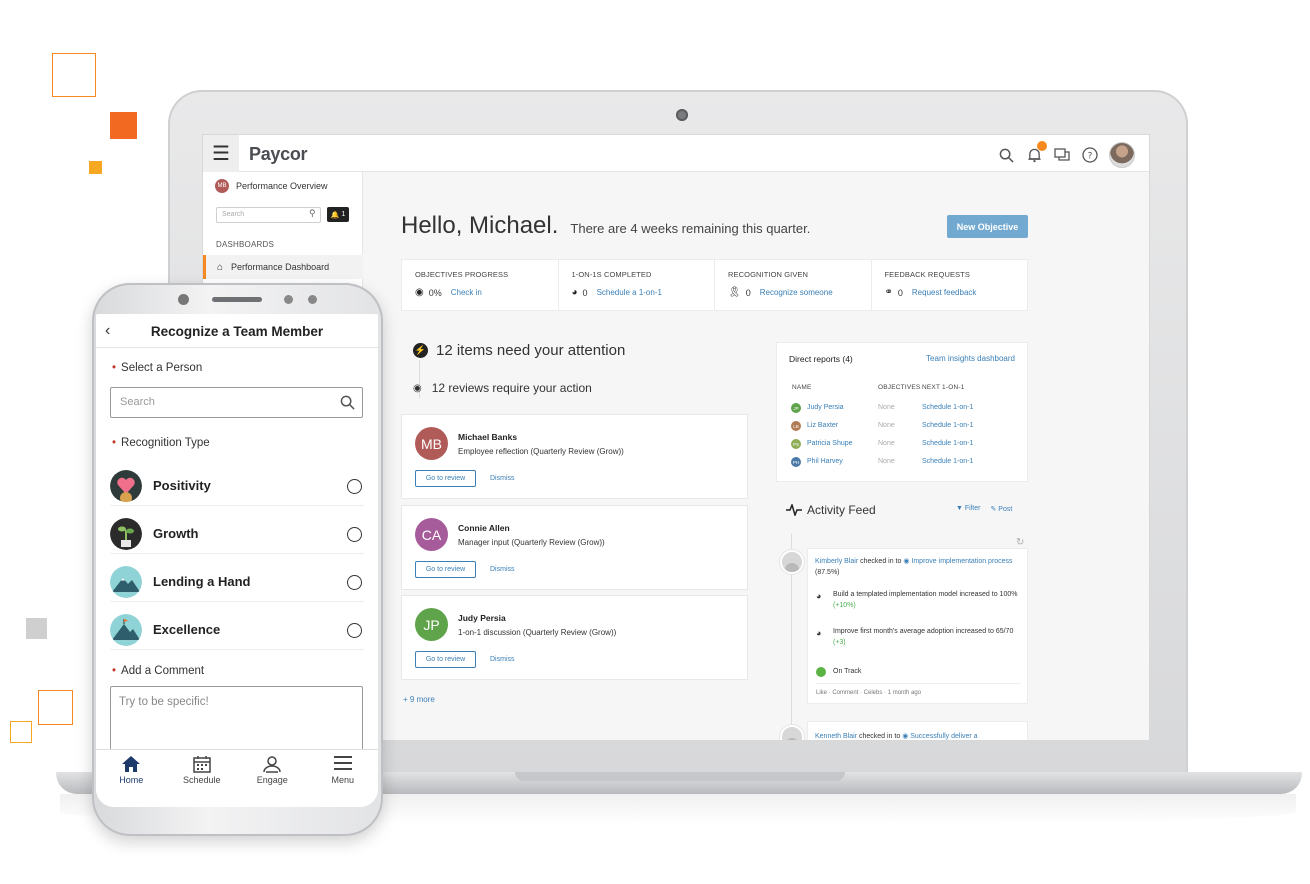 This screenshot has width=1310, height=884. Describe the element at coordinates (836, 561) in the screenshot. I see `feed-author-link: Kimberly Blair` at that location.